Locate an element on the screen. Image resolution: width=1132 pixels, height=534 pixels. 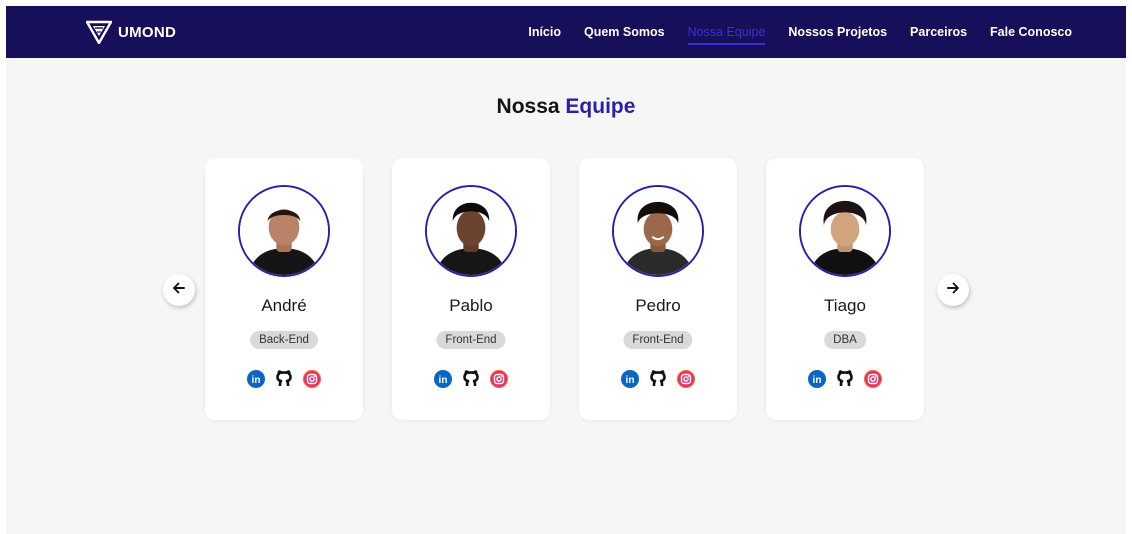
team-card: Pedro Front-End in is located at coordinates (658, 289).